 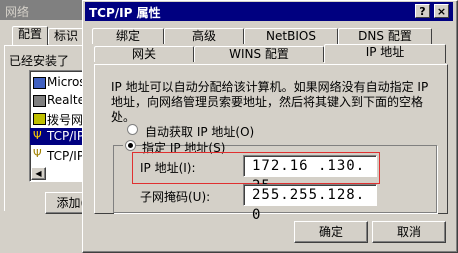 I want to click on tab-wins: WINS 配置, so click(x=259, y=54).